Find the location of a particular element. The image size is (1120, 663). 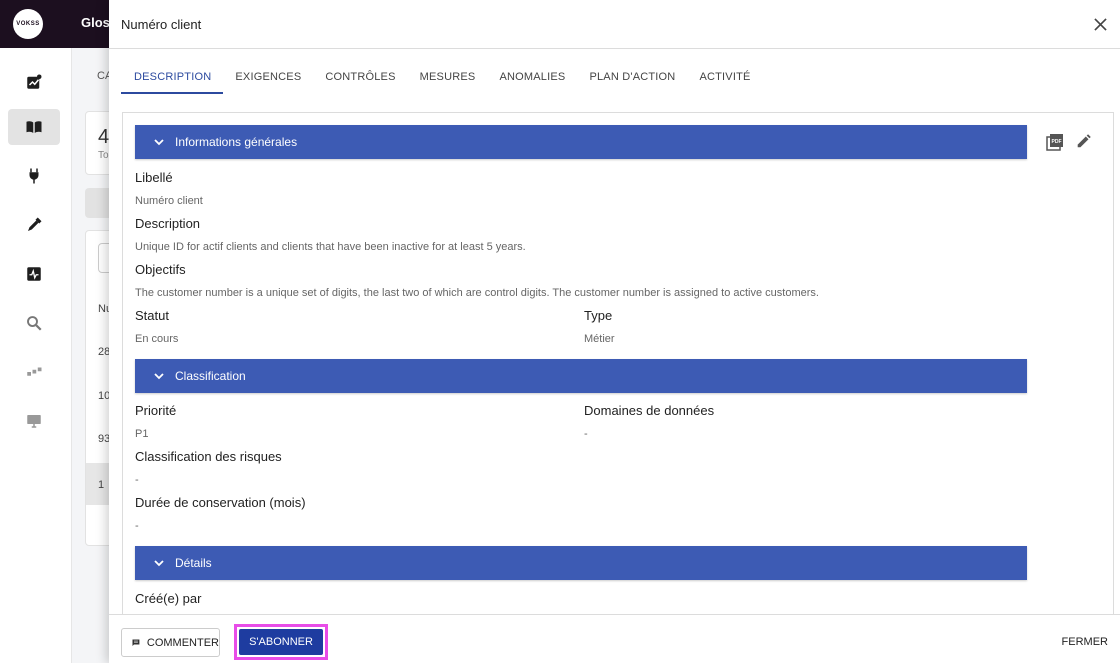

sidebar-item-search is located at coordinates (34, 323).